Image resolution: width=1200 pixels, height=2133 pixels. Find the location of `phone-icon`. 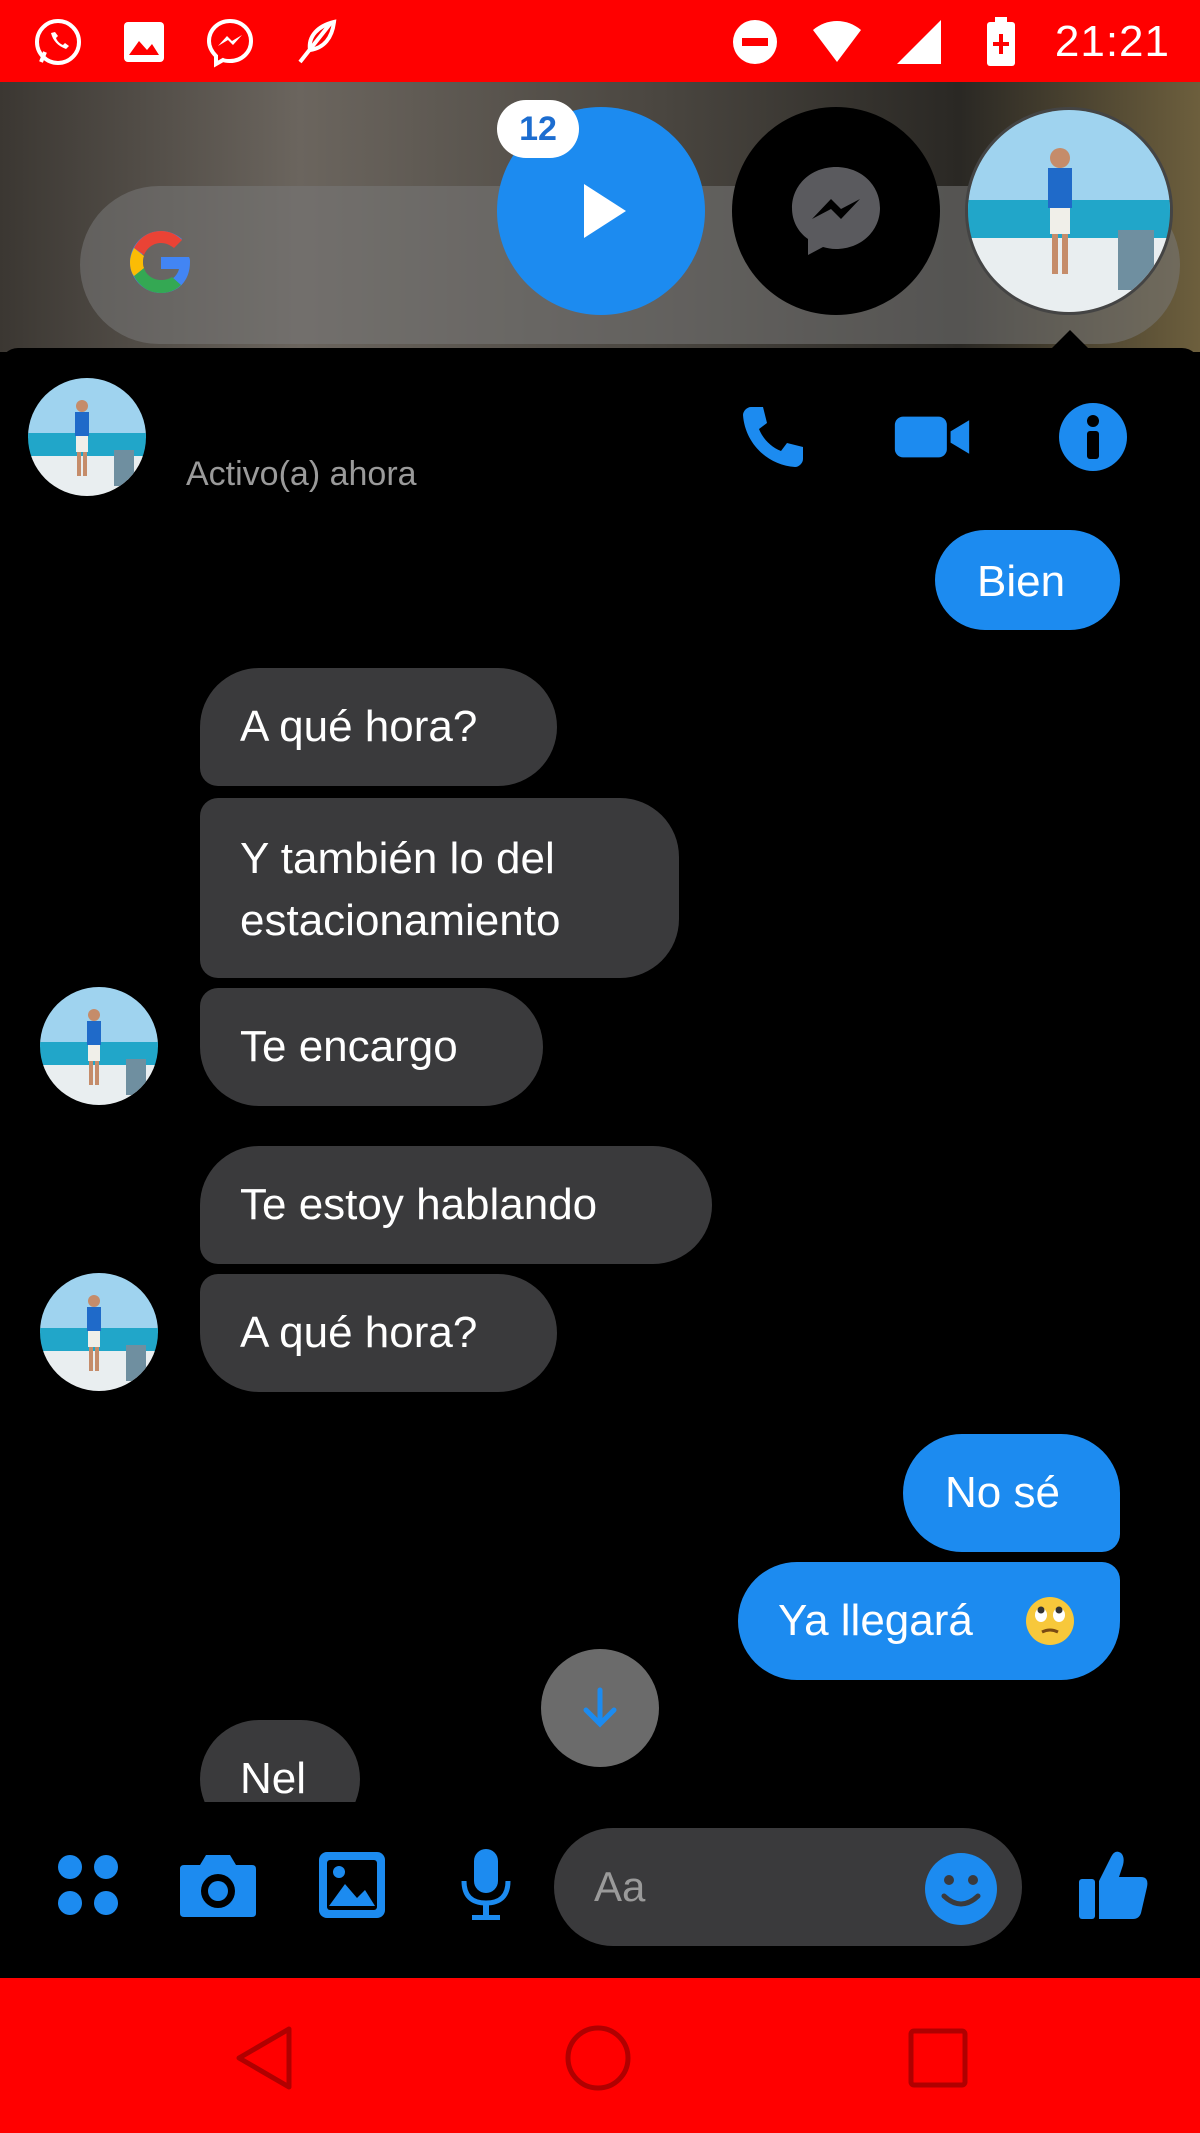

phone-icon is located at coordinates (773, 437).